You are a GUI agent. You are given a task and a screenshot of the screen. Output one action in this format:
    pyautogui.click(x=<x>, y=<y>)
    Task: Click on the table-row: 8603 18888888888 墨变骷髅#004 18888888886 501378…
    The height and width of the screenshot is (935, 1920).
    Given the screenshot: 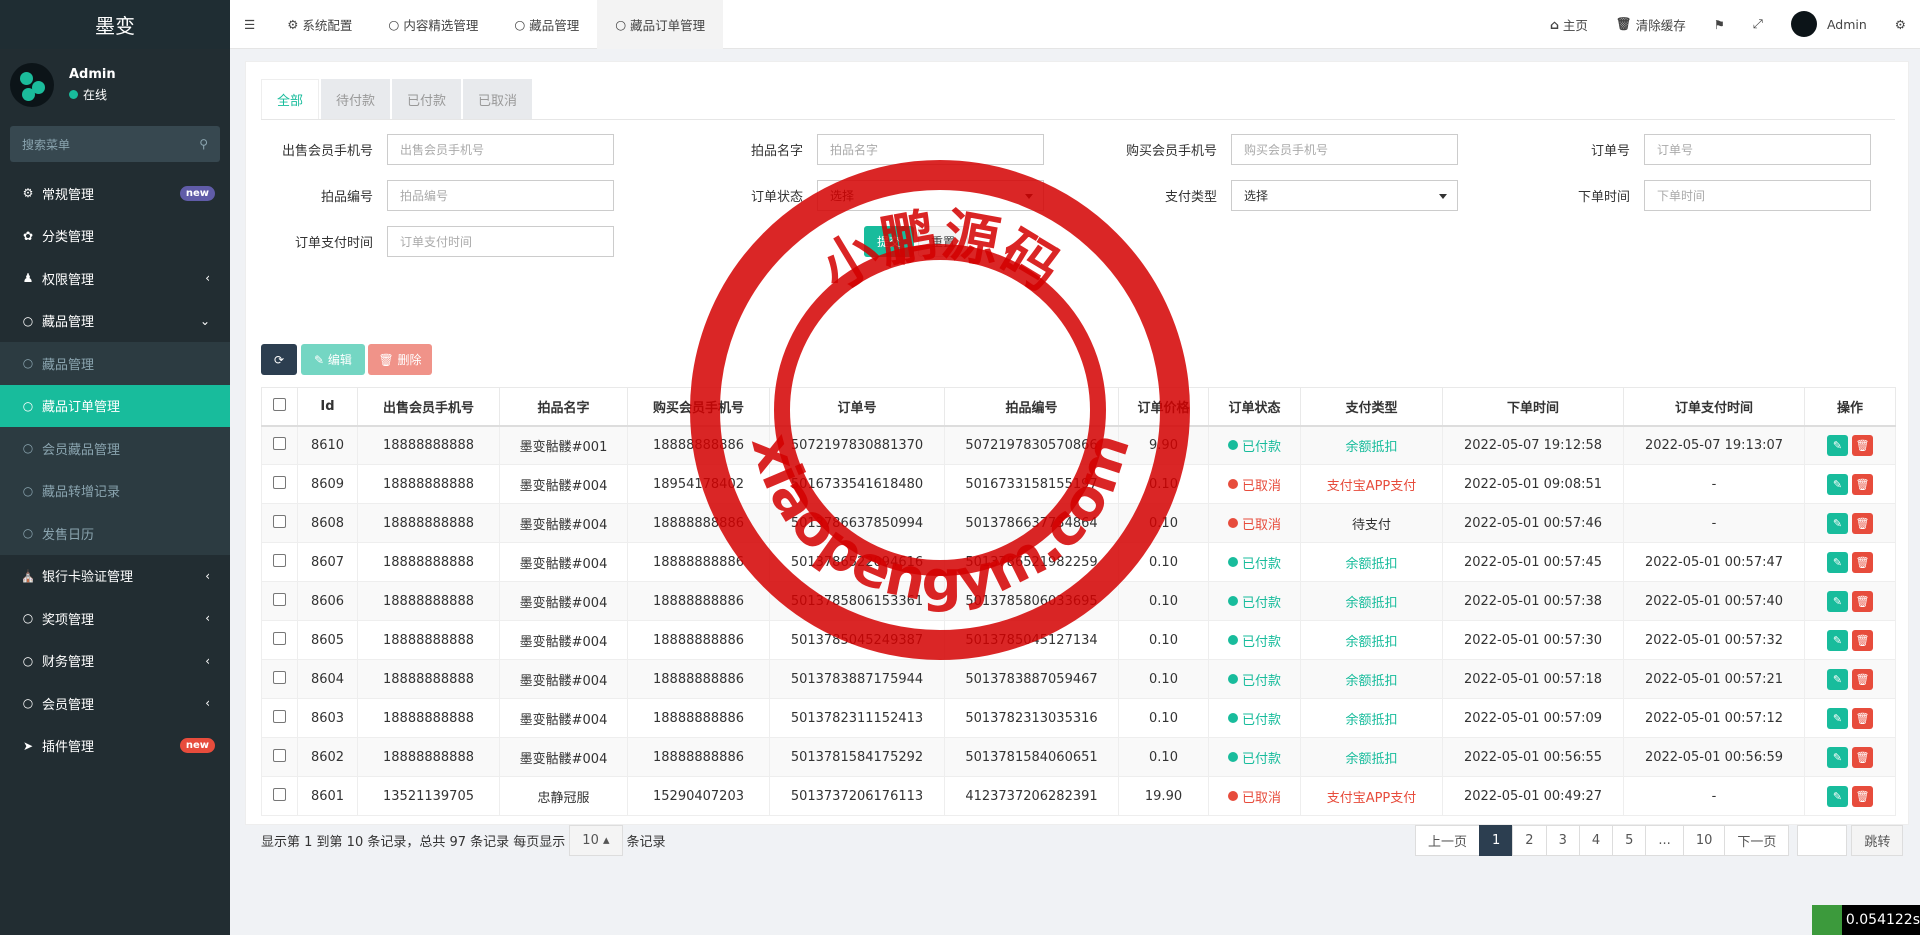 What is the action you would take?
    pyautogui.click(x=1078, y=718)
    